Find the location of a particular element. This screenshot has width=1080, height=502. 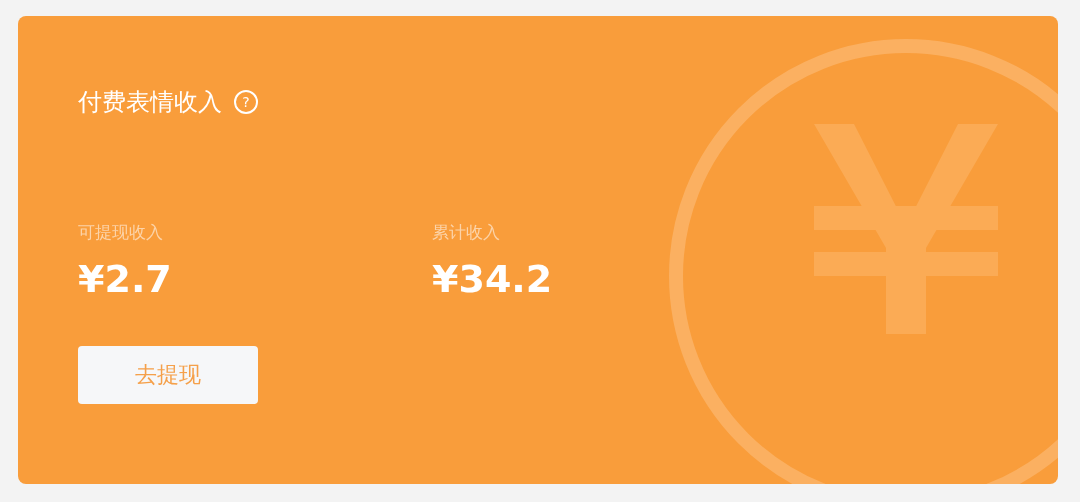

help-icon: ? is located at coordinates (246, 102).